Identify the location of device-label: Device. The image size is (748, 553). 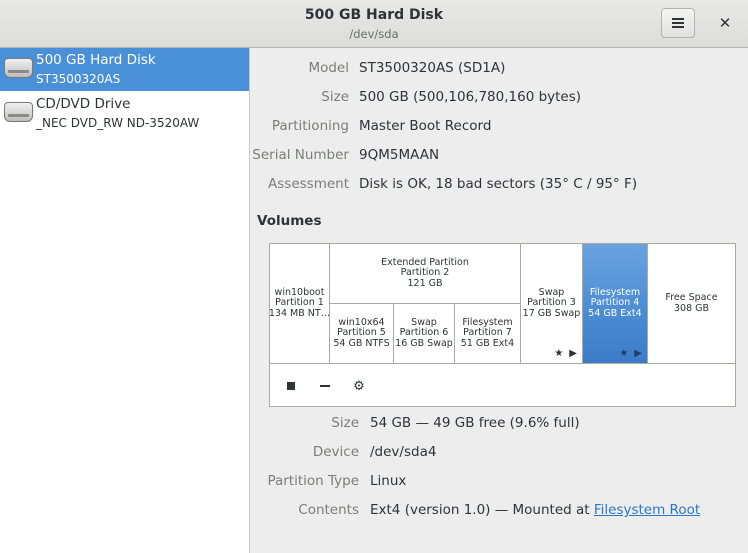
(335, 452).